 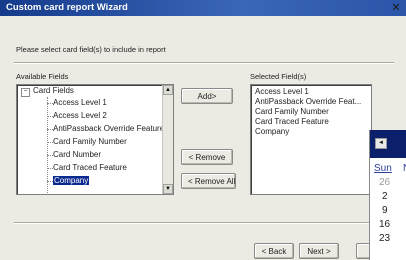 I want to click on calendar-popup: ◄ Sun N 26291623, so click(x=387, y=195).